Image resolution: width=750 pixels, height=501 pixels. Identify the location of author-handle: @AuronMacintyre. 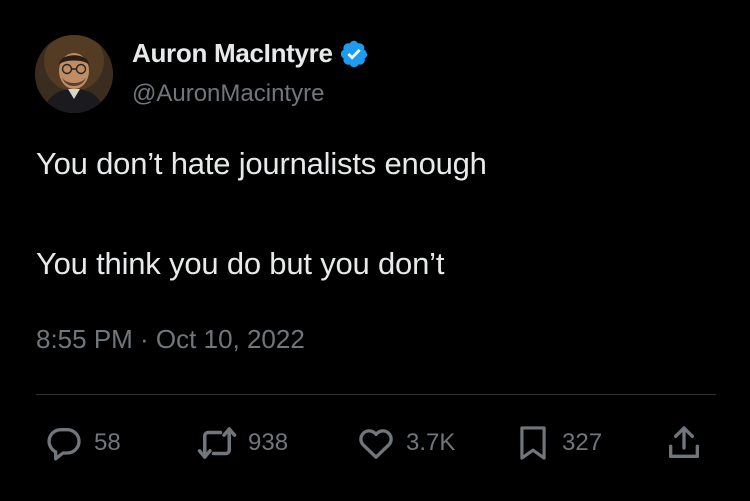
(228, 94).